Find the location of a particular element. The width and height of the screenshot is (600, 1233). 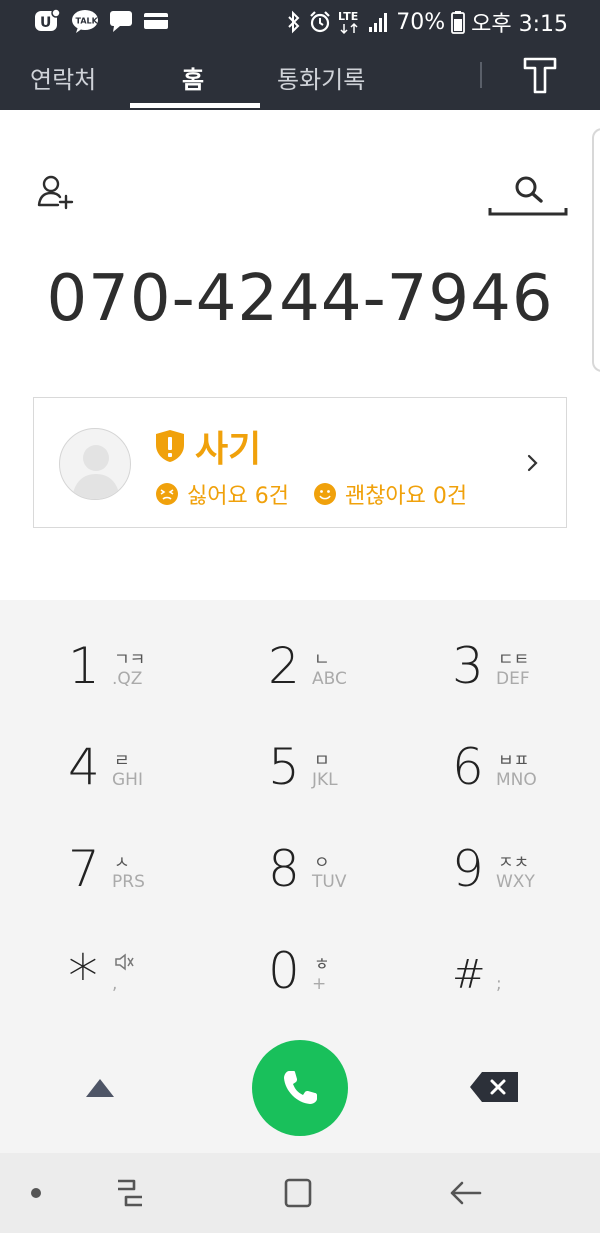

dialpad-key-korean: ㄷㅌ is located at coordinates (514, 660).